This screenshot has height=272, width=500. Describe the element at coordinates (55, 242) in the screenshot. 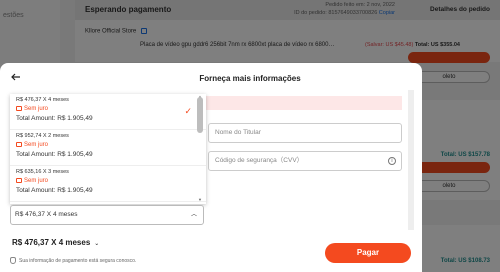

I see `installment-summary: R$ 476,37 X 4 meses ⌄` at that location.